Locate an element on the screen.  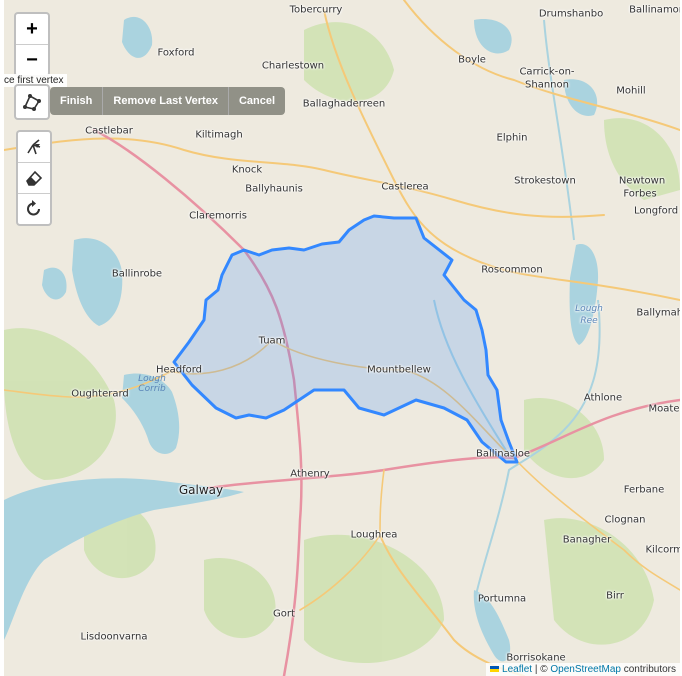
zoom-in-icon: + is located at coordinates (32, 29).